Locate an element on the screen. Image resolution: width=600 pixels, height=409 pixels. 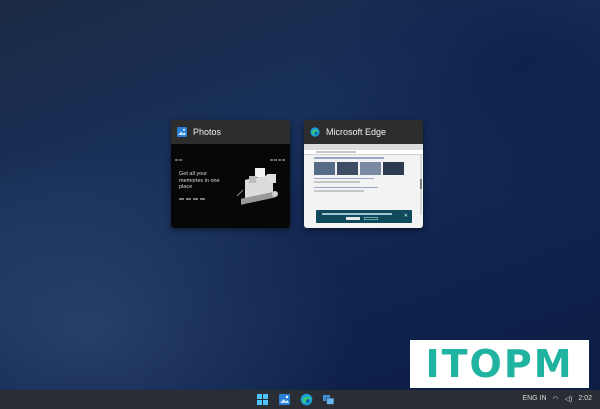
edge-preview: ✕ is located at coordinates (363, 186).